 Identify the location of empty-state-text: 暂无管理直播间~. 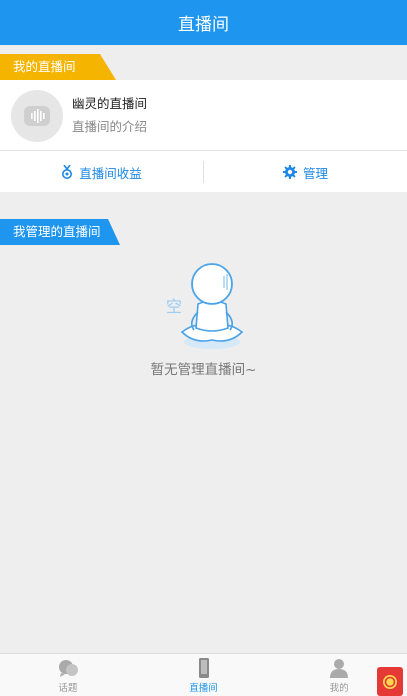
(203, 370).